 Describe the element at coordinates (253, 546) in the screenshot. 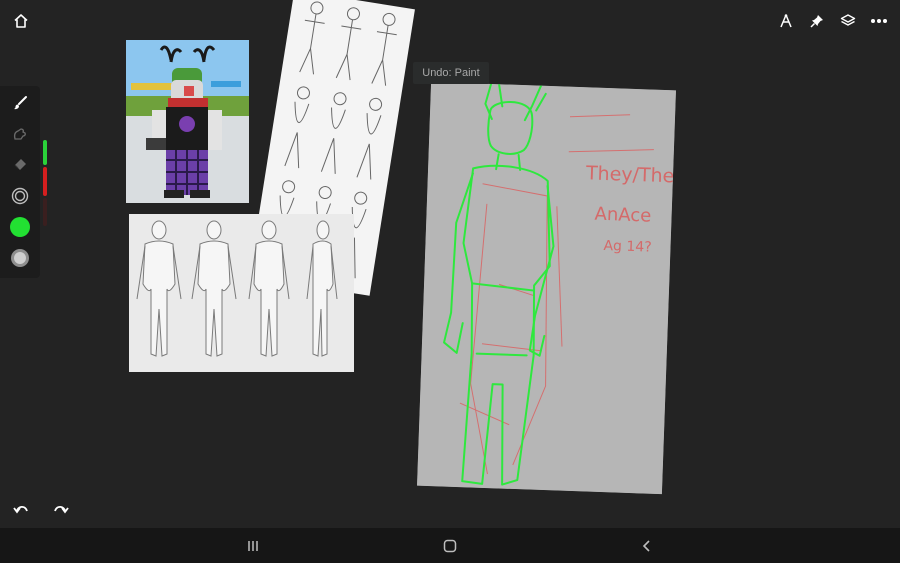

I see `recent-apps-icon` at that location.